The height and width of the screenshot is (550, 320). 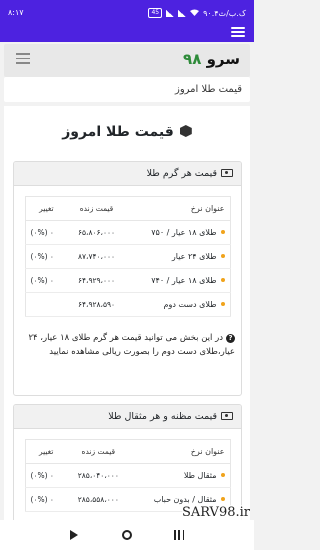 I want to click on navbar-toggle-button, so click(x=23, y=59).